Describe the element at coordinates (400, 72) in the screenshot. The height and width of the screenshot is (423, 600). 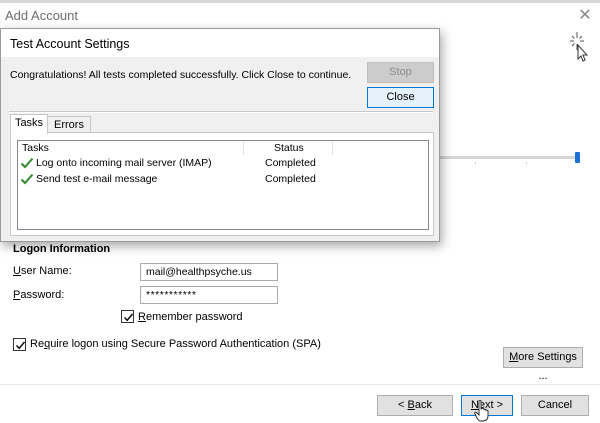
I see `stop-button: Stop` at that location.